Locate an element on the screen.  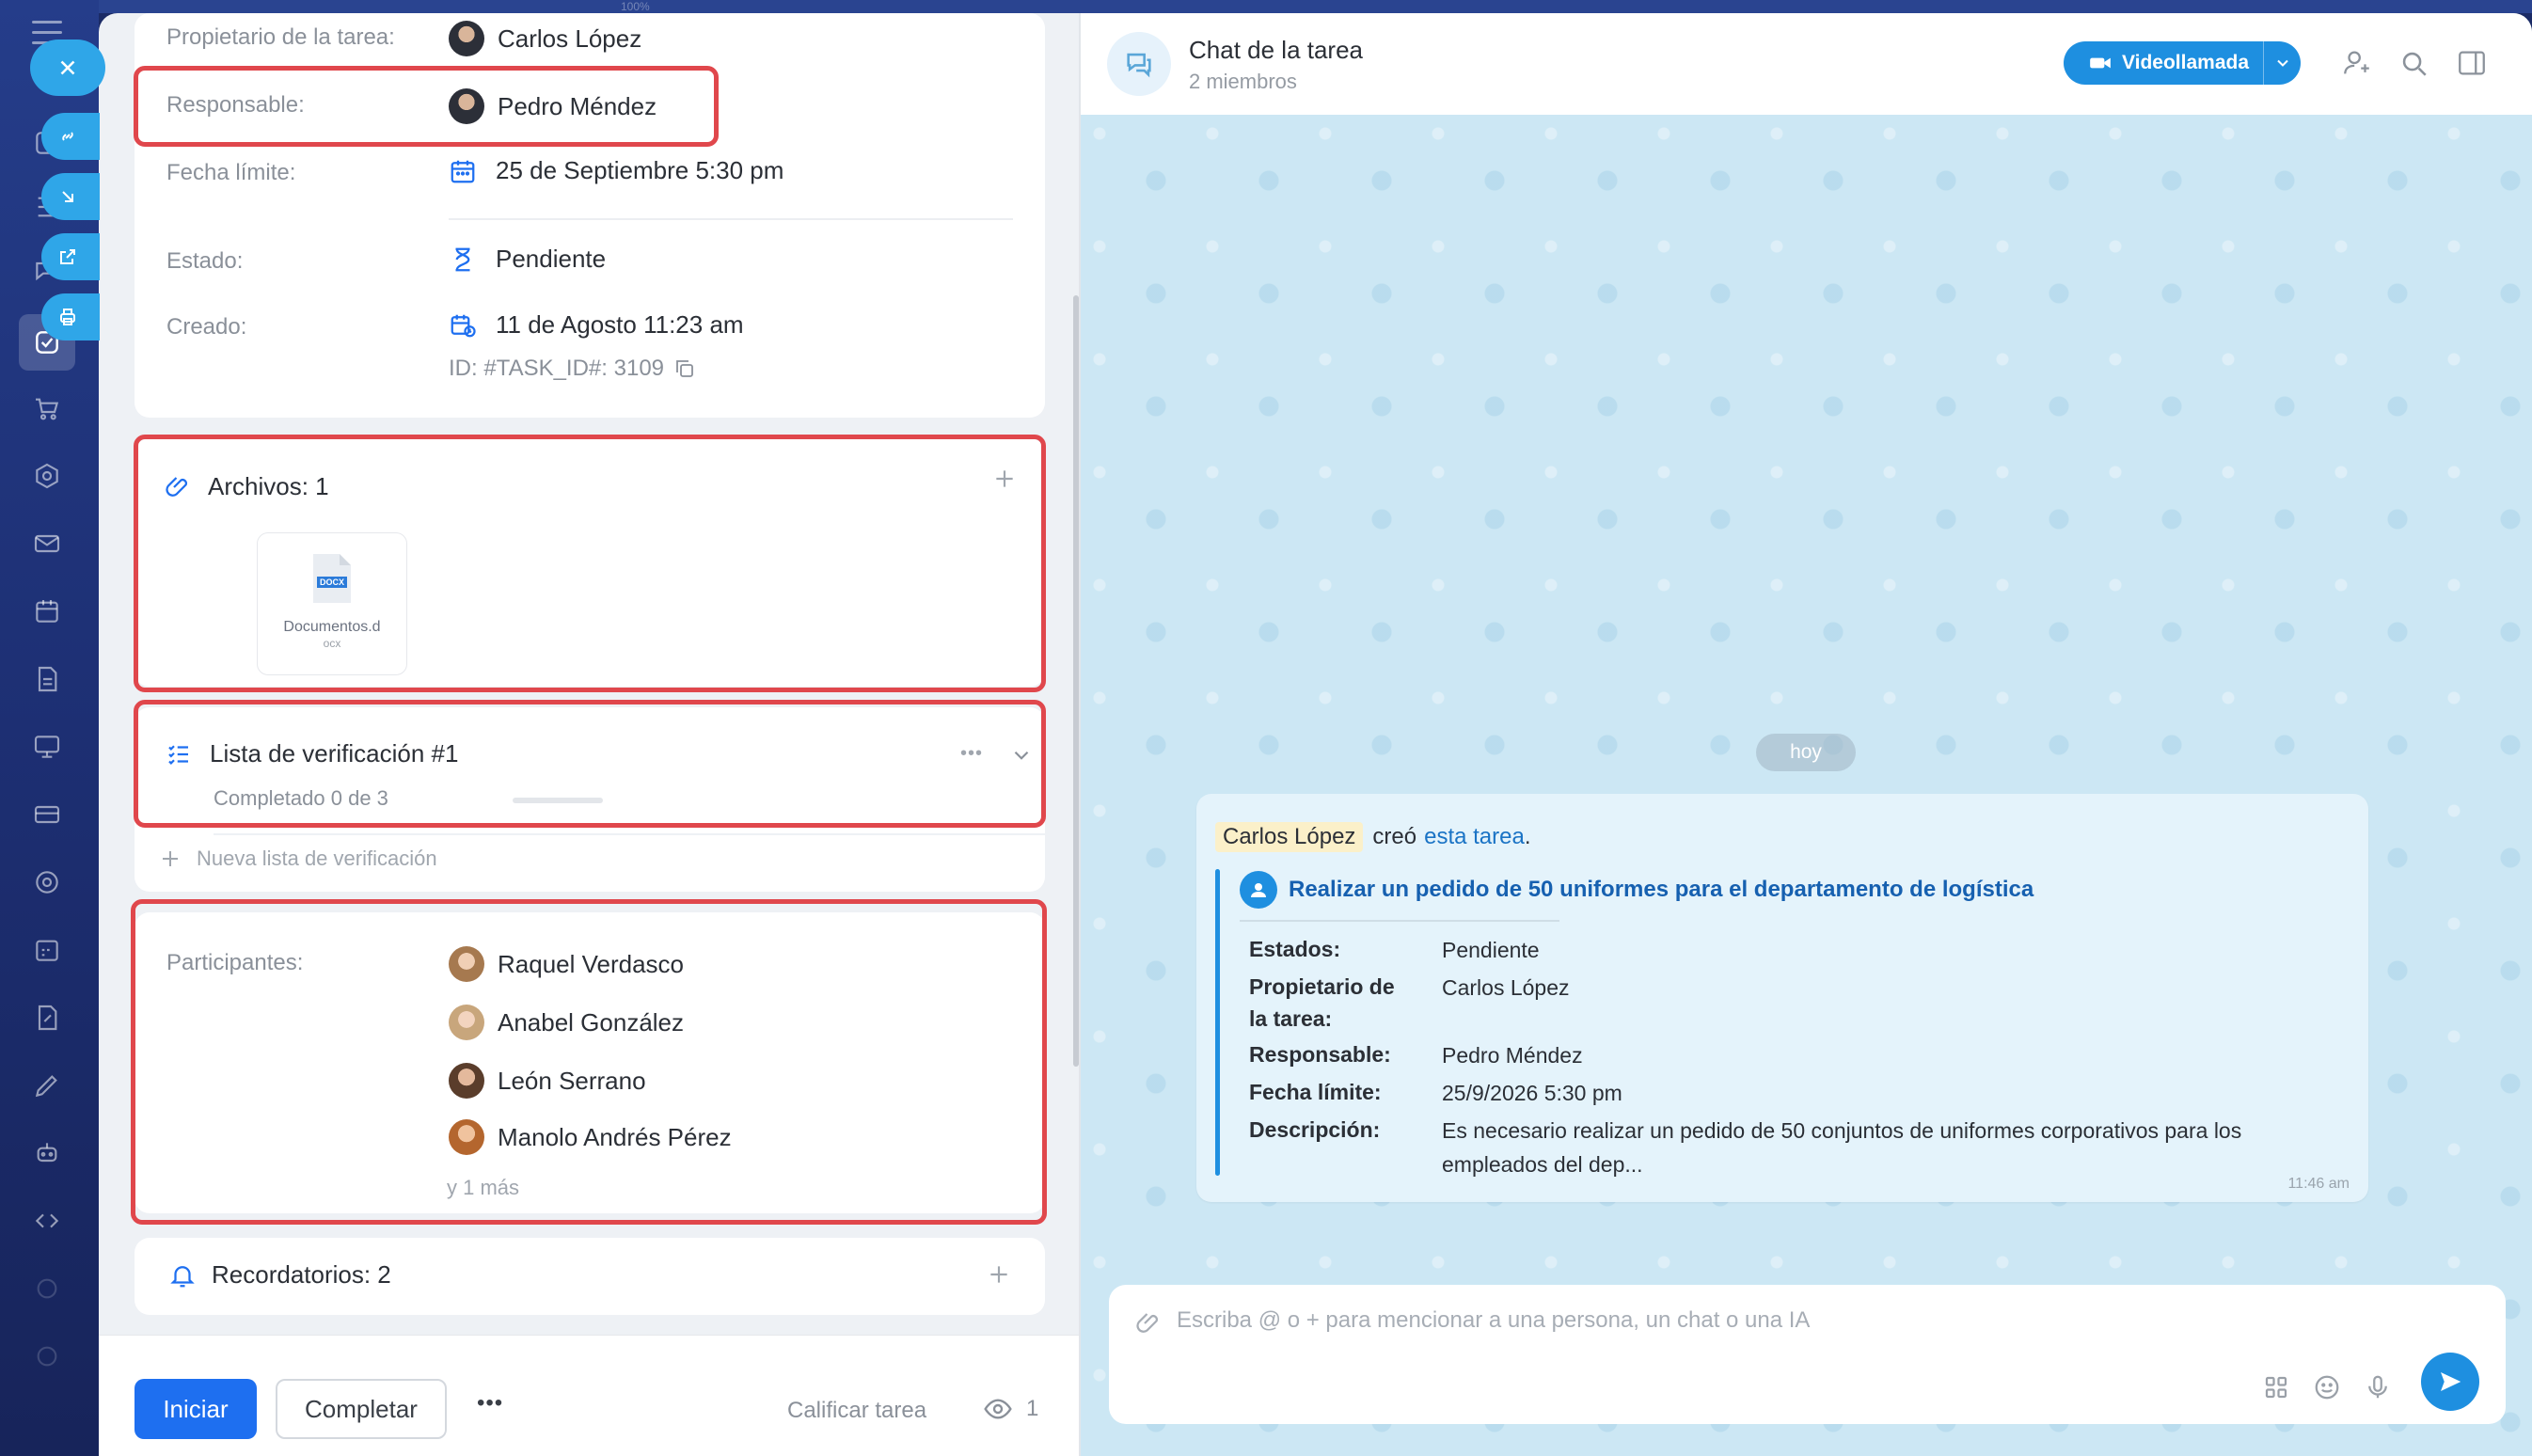
start-button: Iniciar is located at coordinates (196, 1409).